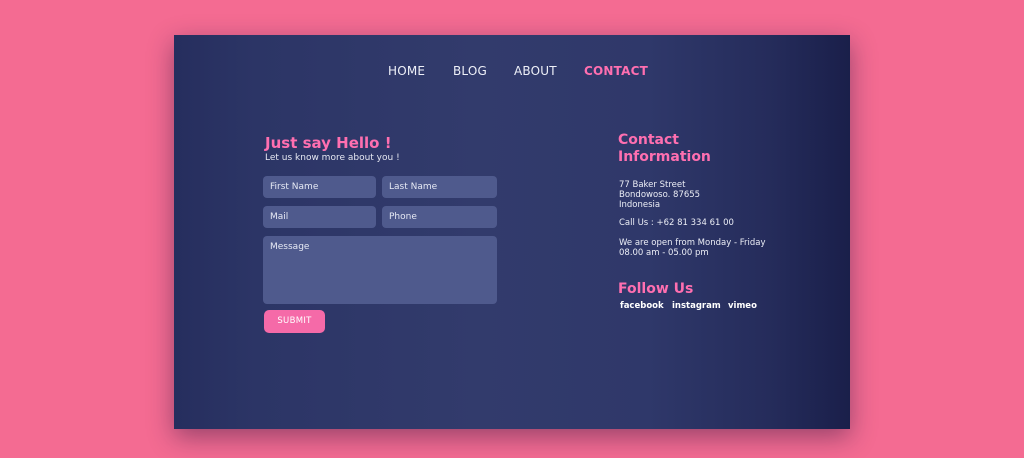 The height and width of the screenshot is (458, 1024). Describe the element at coordinates (696, 306) in the screenshot. I see `instagram-link: instagram` at that location.